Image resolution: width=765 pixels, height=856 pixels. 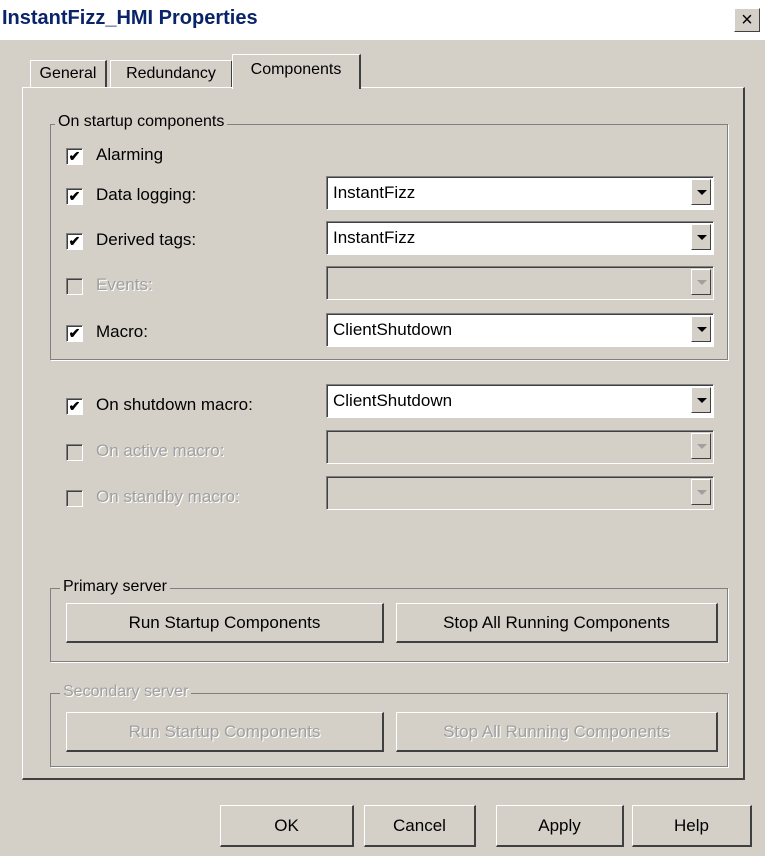 I want to click on events-checkbox, so click(x=74, y=286).